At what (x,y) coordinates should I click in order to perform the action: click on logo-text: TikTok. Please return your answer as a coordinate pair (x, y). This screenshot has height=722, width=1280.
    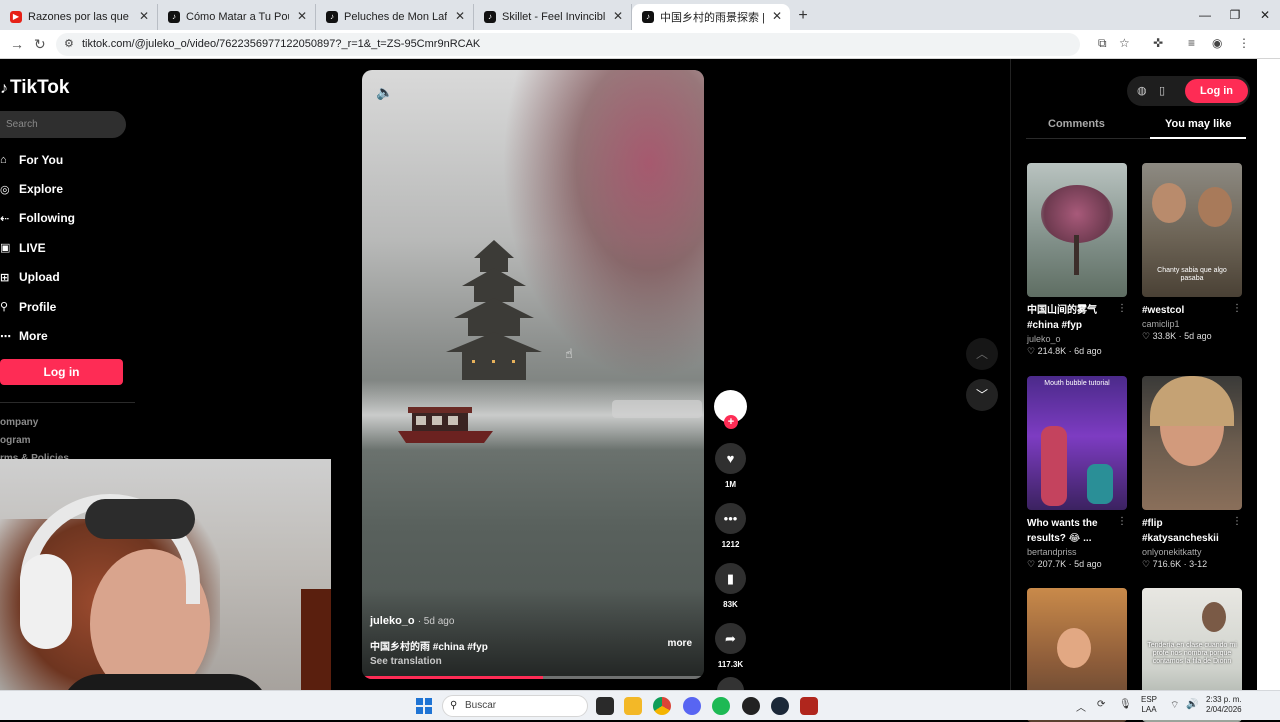
    Looking at the image, I should click on (40, 87).